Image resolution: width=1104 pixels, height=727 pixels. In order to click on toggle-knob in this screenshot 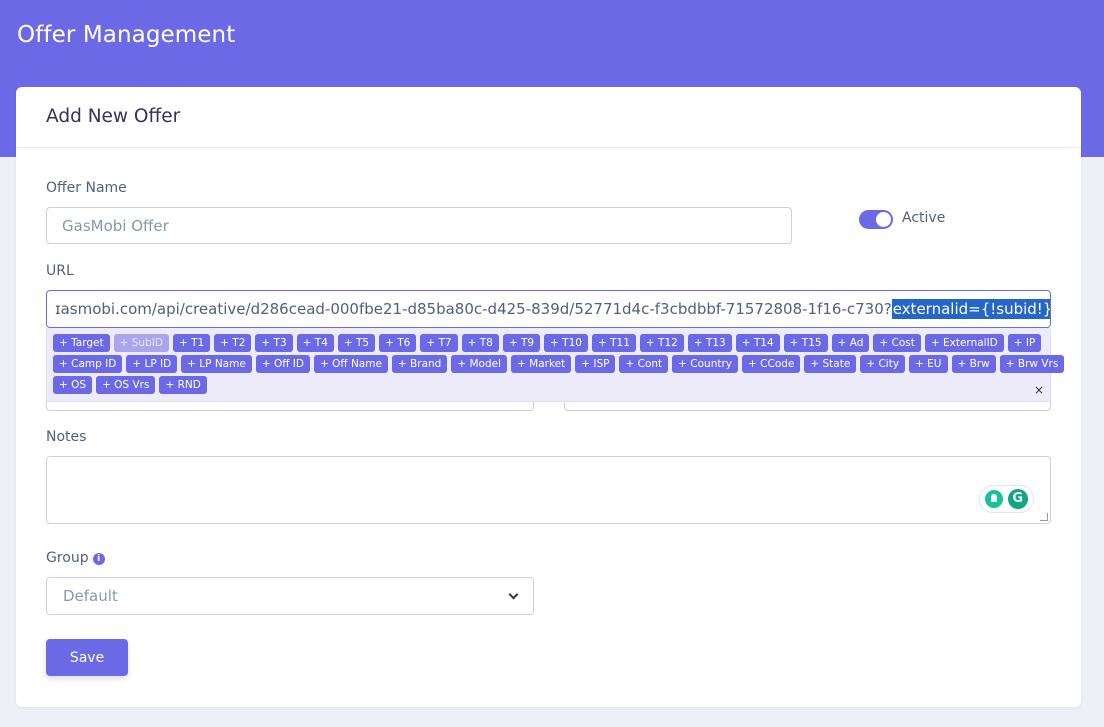, I will do `click(883, 219)`.